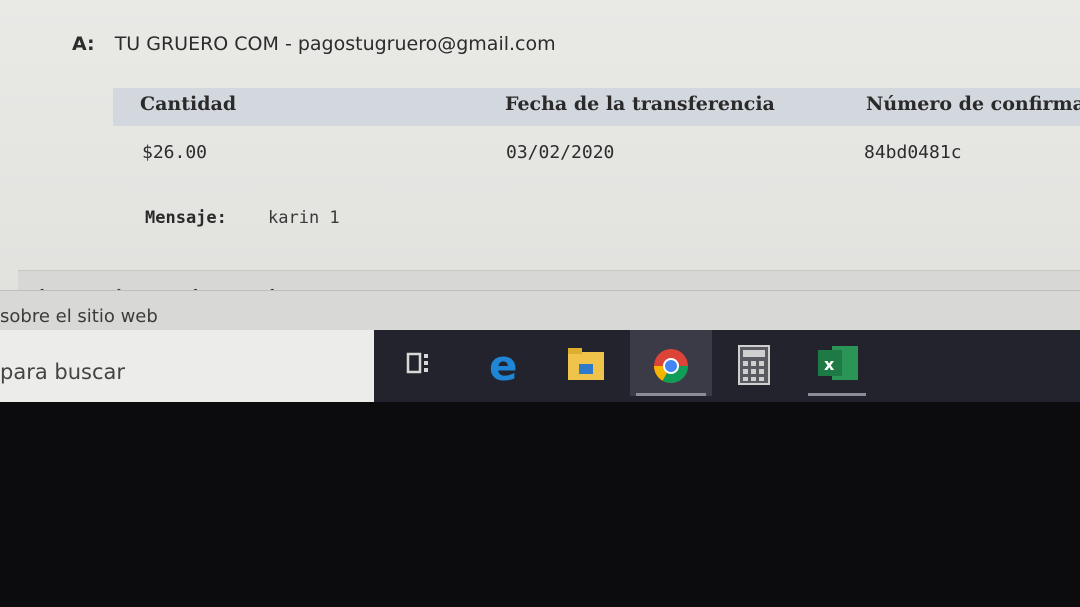 The height and width of the screenshot is (607, 1080). Describe the element at coordinates (62, 372) in the screenshot. I see `search-placeholder: para buscar` at that location.